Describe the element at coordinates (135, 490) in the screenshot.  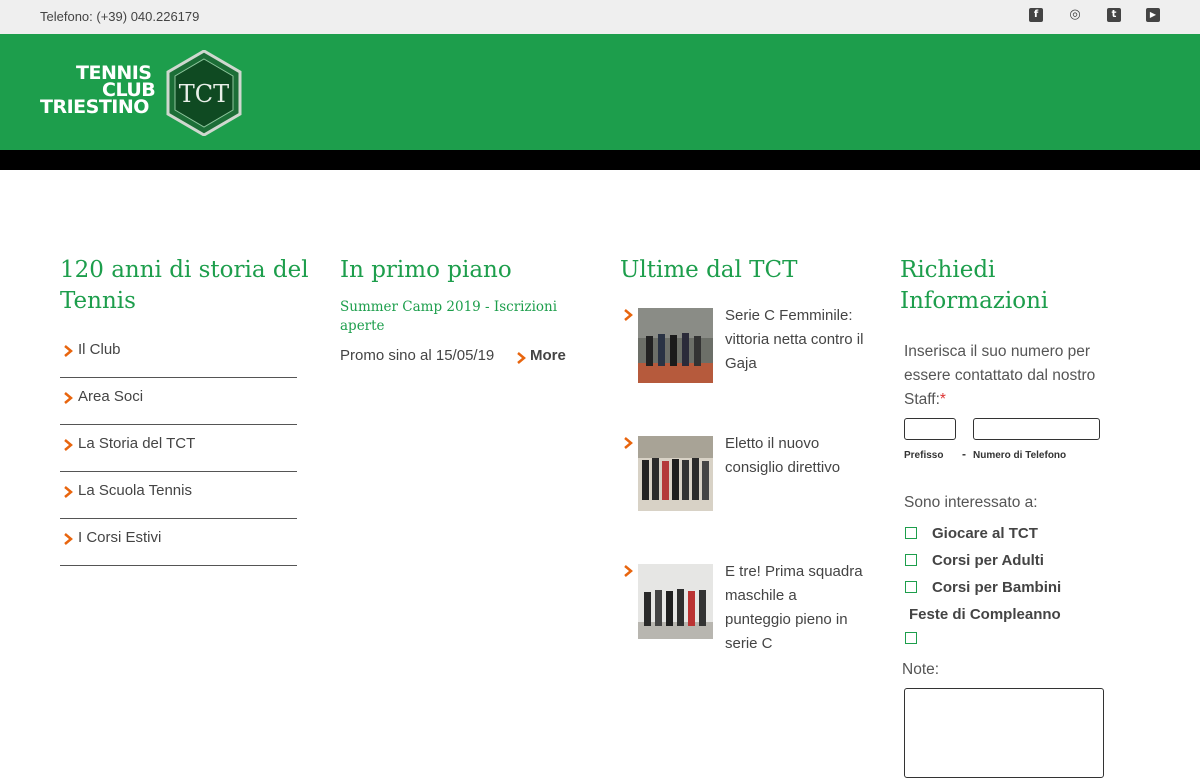
I see `club-nav-label: La Scuola Tennis` at that location.